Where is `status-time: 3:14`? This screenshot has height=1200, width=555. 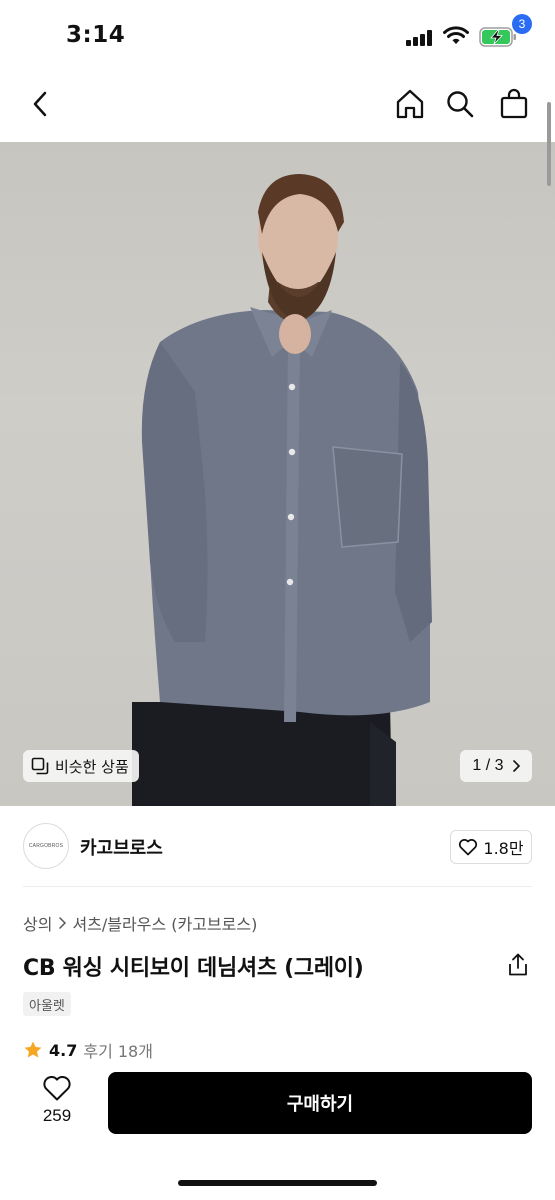 status-time: 3:14 is located at coordinates (96, 35).